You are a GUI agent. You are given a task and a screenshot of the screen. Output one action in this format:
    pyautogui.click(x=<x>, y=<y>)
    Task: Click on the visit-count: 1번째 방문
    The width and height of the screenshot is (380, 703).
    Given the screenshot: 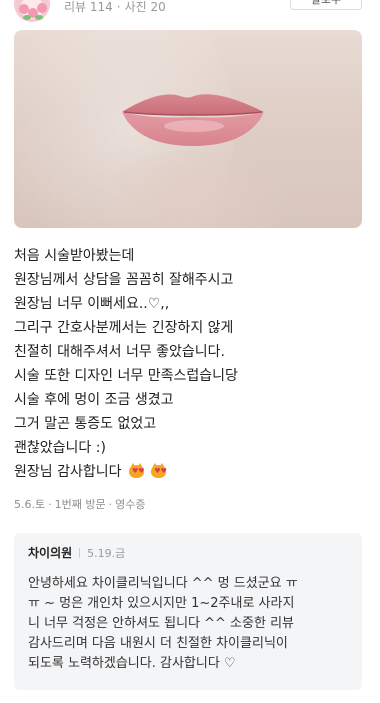 What is the action you would take?
    pyautogui.click(x=80, y=504)
    